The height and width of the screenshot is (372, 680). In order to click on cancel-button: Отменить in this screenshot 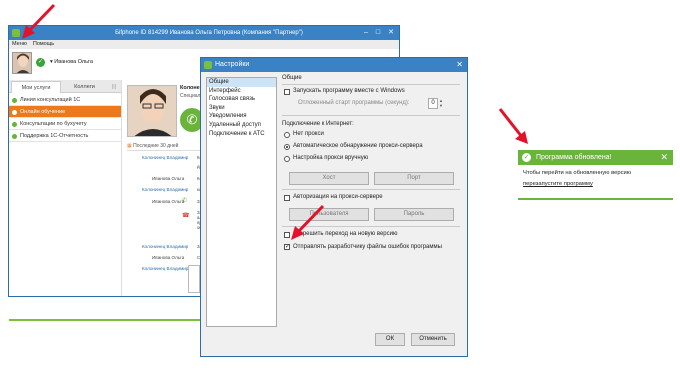, I will do `click(433, 339)`.